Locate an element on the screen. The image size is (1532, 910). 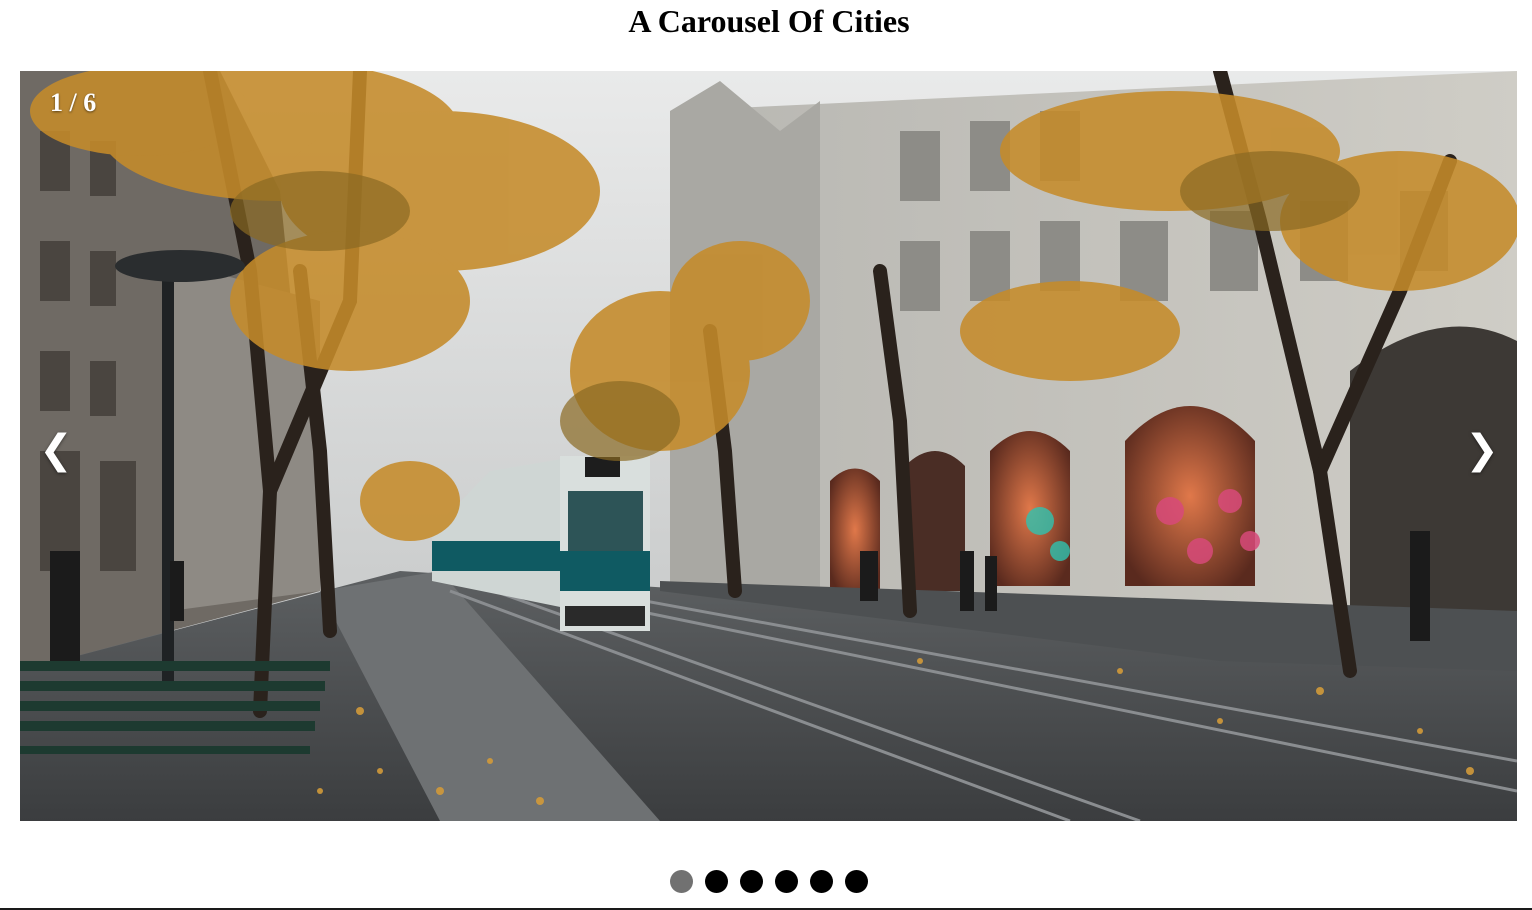
previous-slide-button: ❮ is located at coordinates (56, 450).